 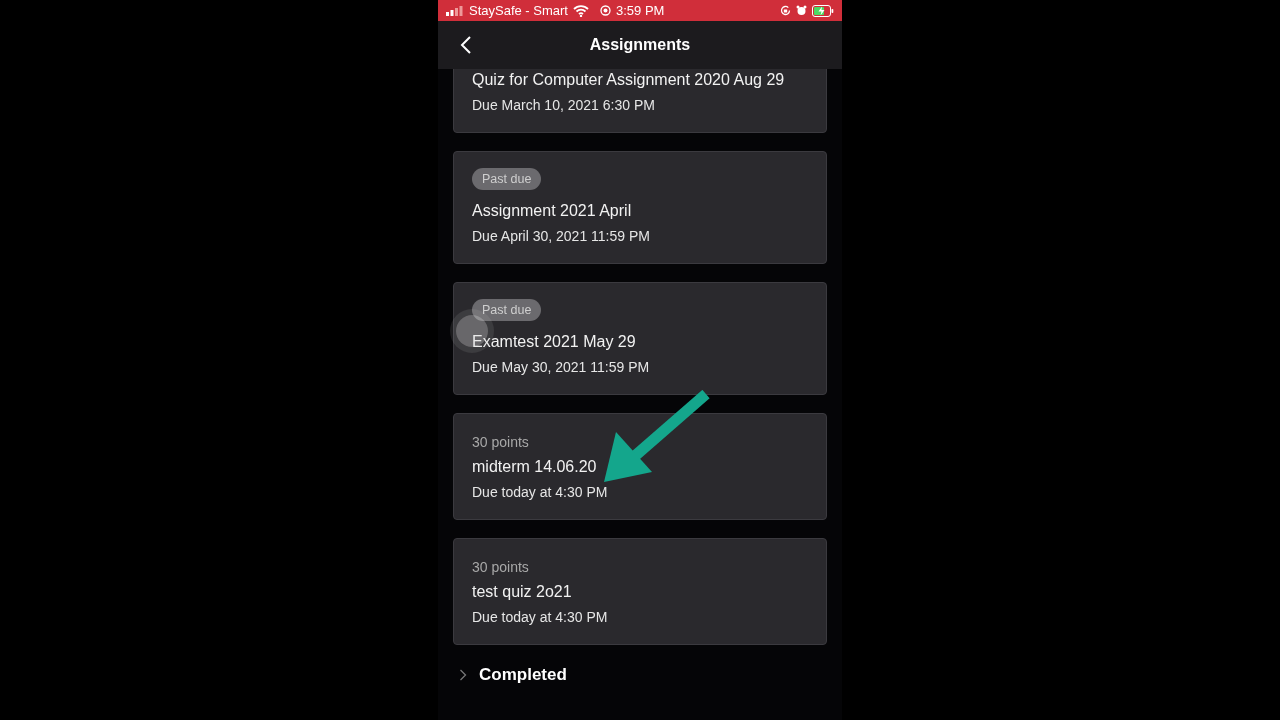 What do you see at coordinates (561, 236) in the screenshot?
I see `due-date: Due April 30, 2021 11:59 PM` at bounding box center [561, 236].